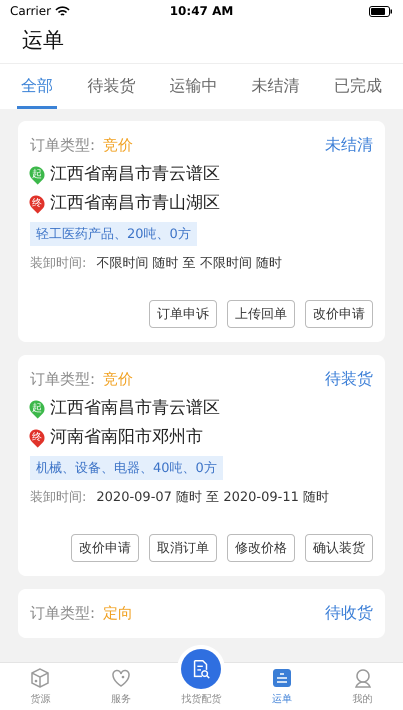 The height and width of the screenshot is (710, 403). What do you see at coordinates (118, 613) in the screenshot?
I see `order-type: 定向` at bounding box center [118, 613].